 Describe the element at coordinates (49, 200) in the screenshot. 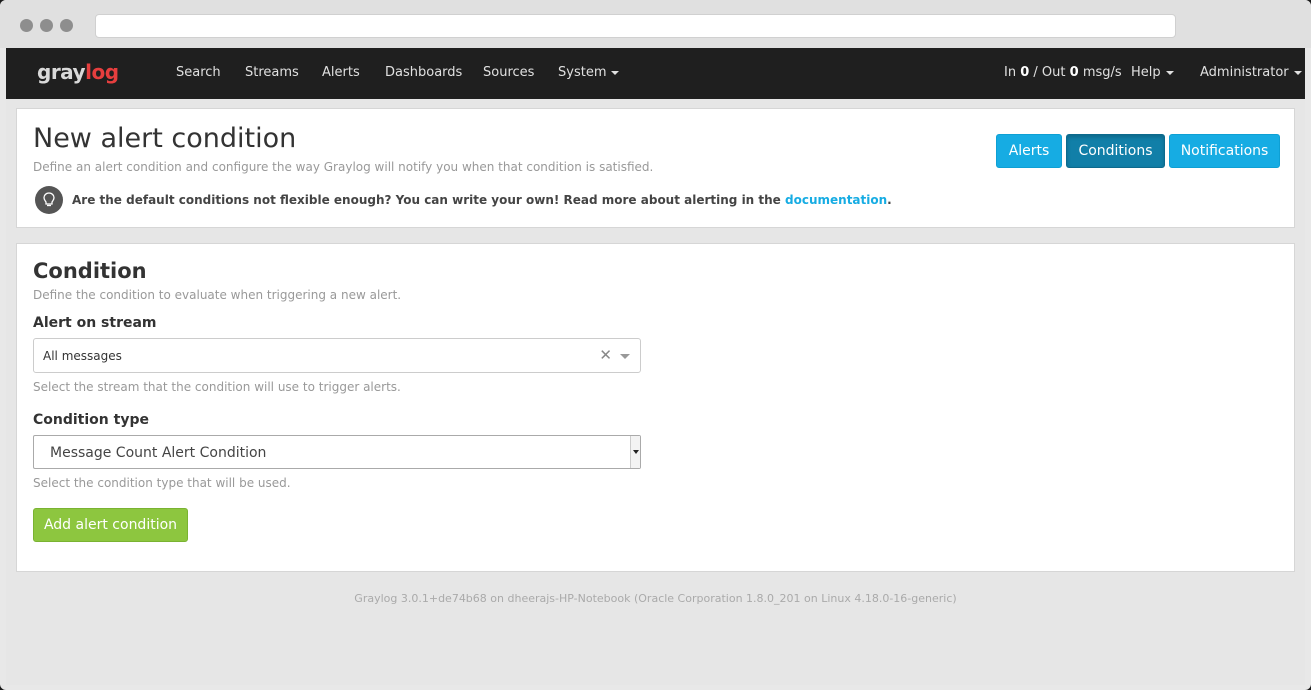

I see `lightbulb-icon` at that location.